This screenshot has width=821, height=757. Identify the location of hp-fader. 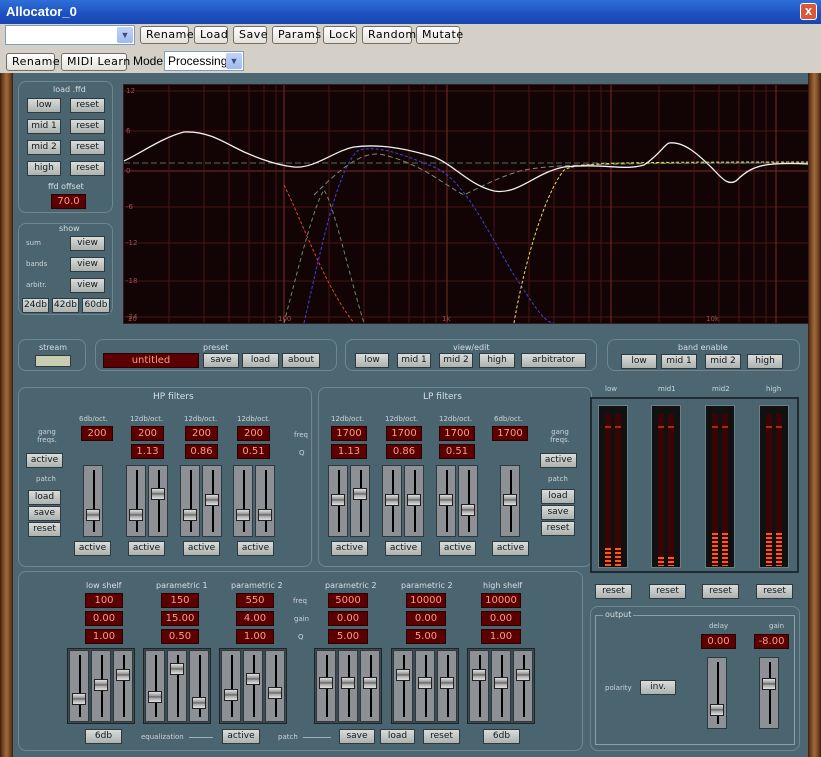
(136, 501).